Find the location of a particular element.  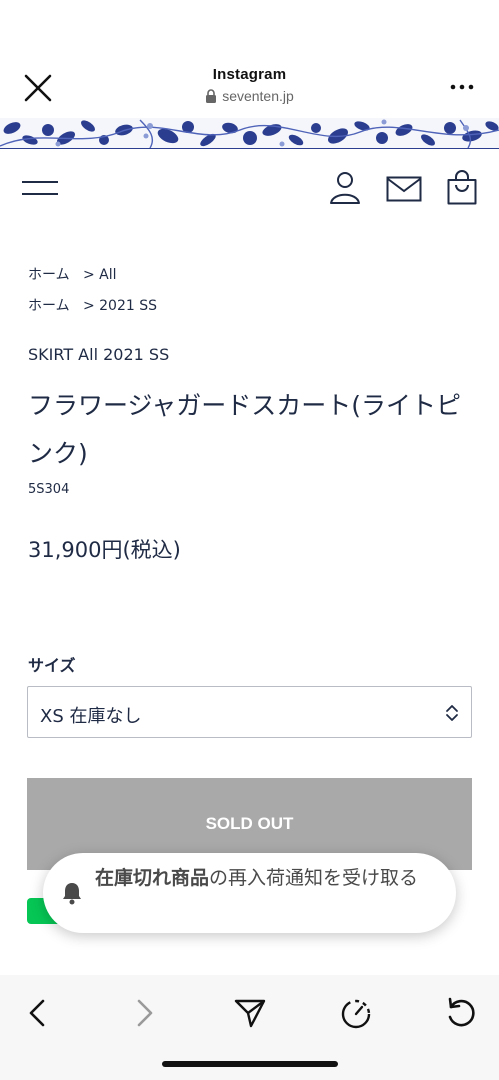

restock-notify-text: 在庫切れ商品の再入荷通知を受け取る is located at coordinates (265, 878).